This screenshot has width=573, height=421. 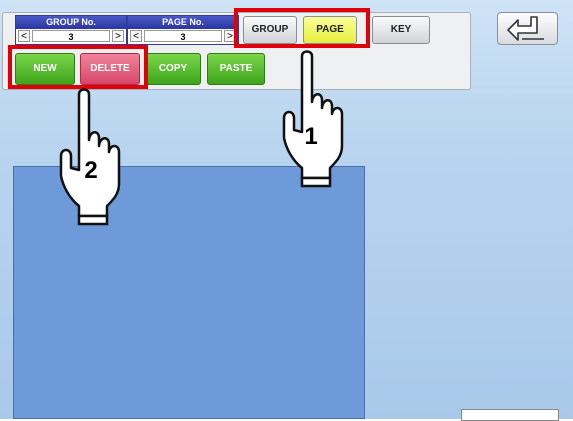 I want to click on tabs-highlight, so click(x=302, y=28).